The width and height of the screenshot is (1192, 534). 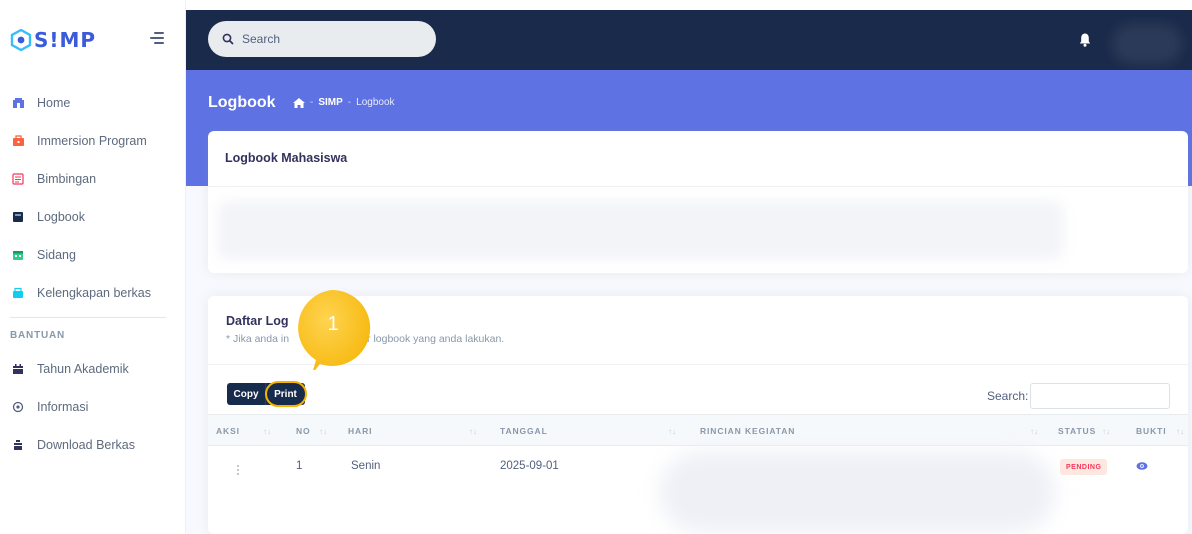 What do you see at coordinates (61, 217) in the screenshot?
I see `sidebar-item-label: Logbook` at bounding box center [61, 217].